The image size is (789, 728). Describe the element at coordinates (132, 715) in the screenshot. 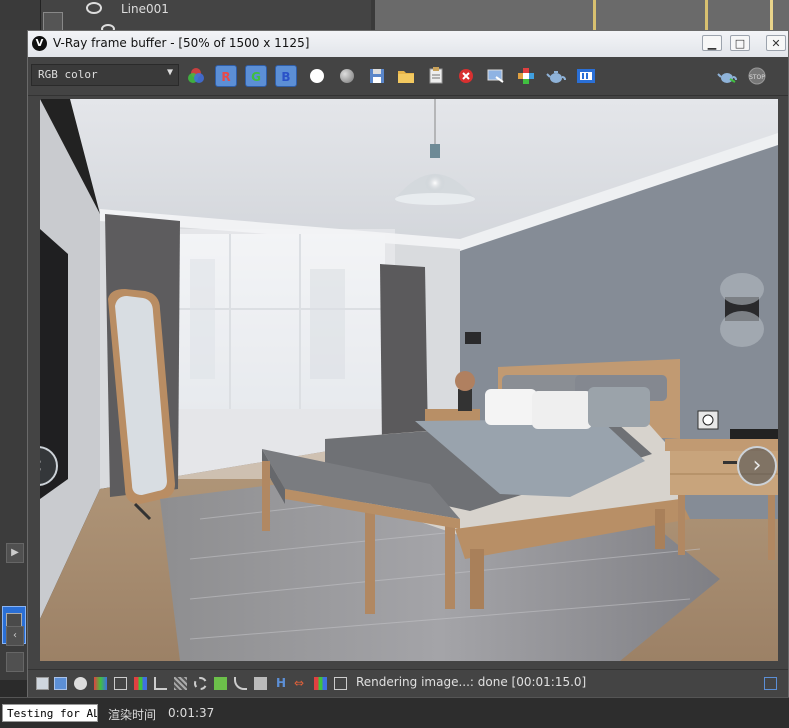

I see `render-time-label: 渲染时间` at that location.